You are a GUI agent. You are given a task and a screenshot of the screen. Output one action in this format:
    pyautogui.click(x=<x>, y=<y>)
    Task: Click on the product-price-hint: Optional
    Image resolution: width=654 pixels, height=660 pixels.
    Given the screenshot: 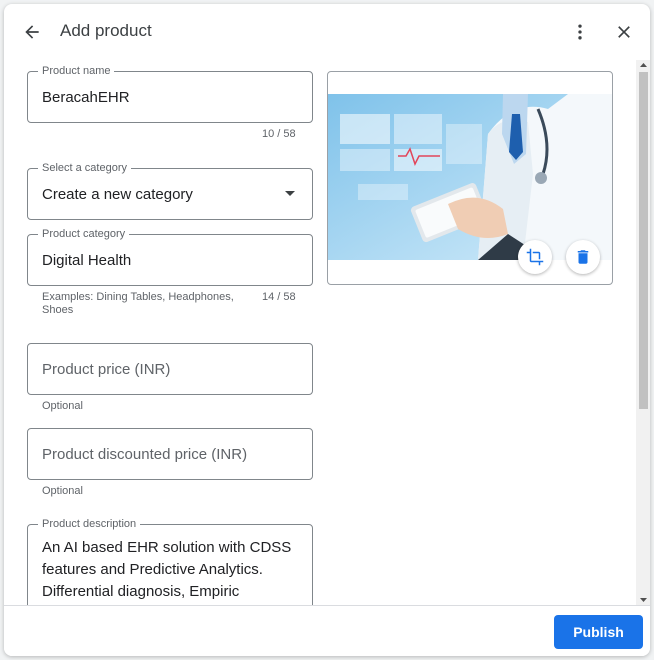 What is the action you would take?
    pyautogui.click(x=62, y=406)
    